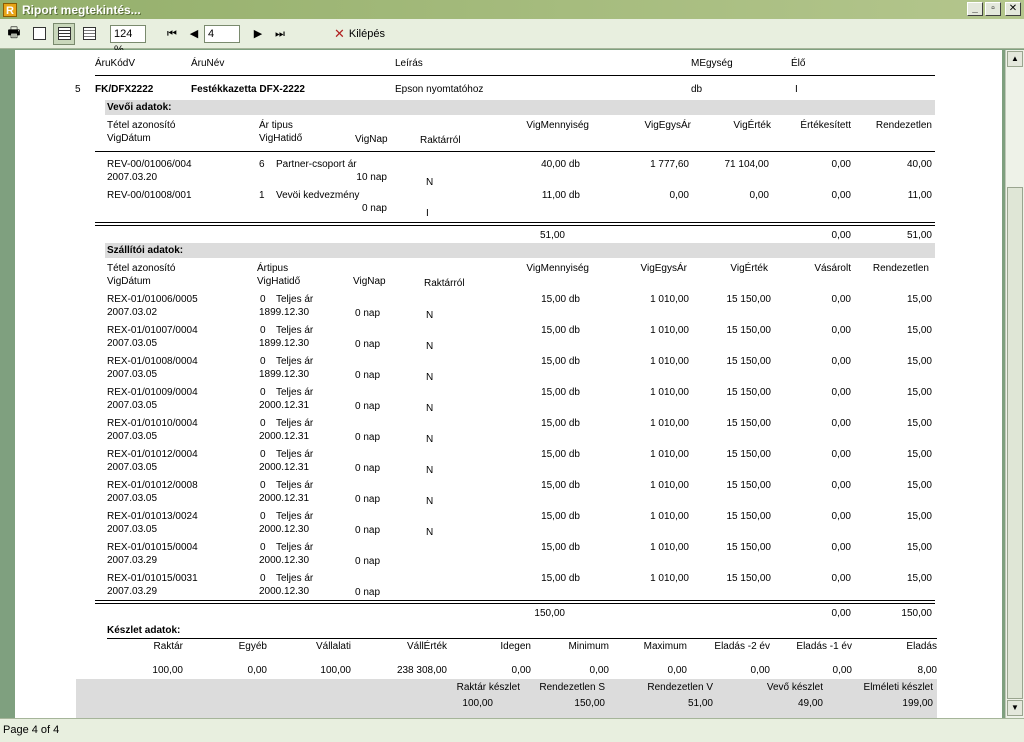 Image resolution: width=1024 pixels, height=742 pixels. Describe the element at coordinates (339, 33) in the screenshot. I see `close-x-icon: ✕` at that location.